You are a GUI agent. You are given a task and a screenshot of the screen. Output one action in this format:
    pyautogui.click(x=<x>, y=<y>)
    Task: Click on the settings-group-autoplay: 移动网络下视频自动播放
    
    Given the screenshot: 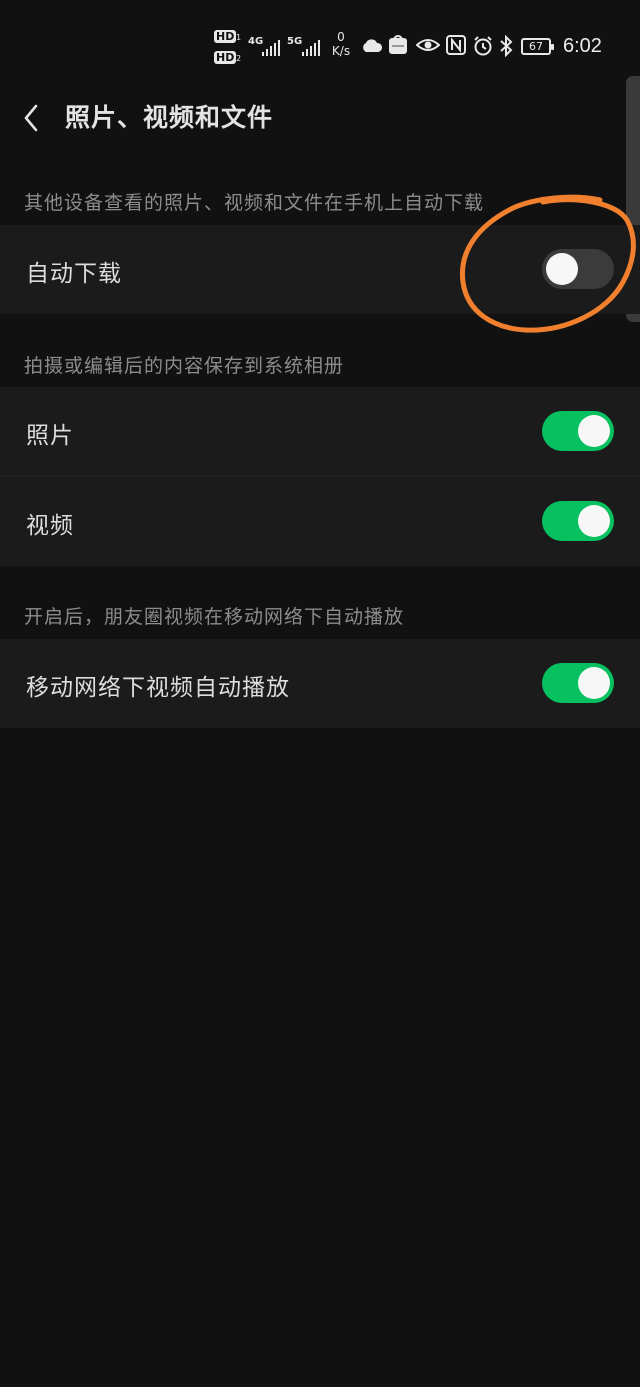 What is the action you would take?
    pyautogui.click(x=320, y=683)
    